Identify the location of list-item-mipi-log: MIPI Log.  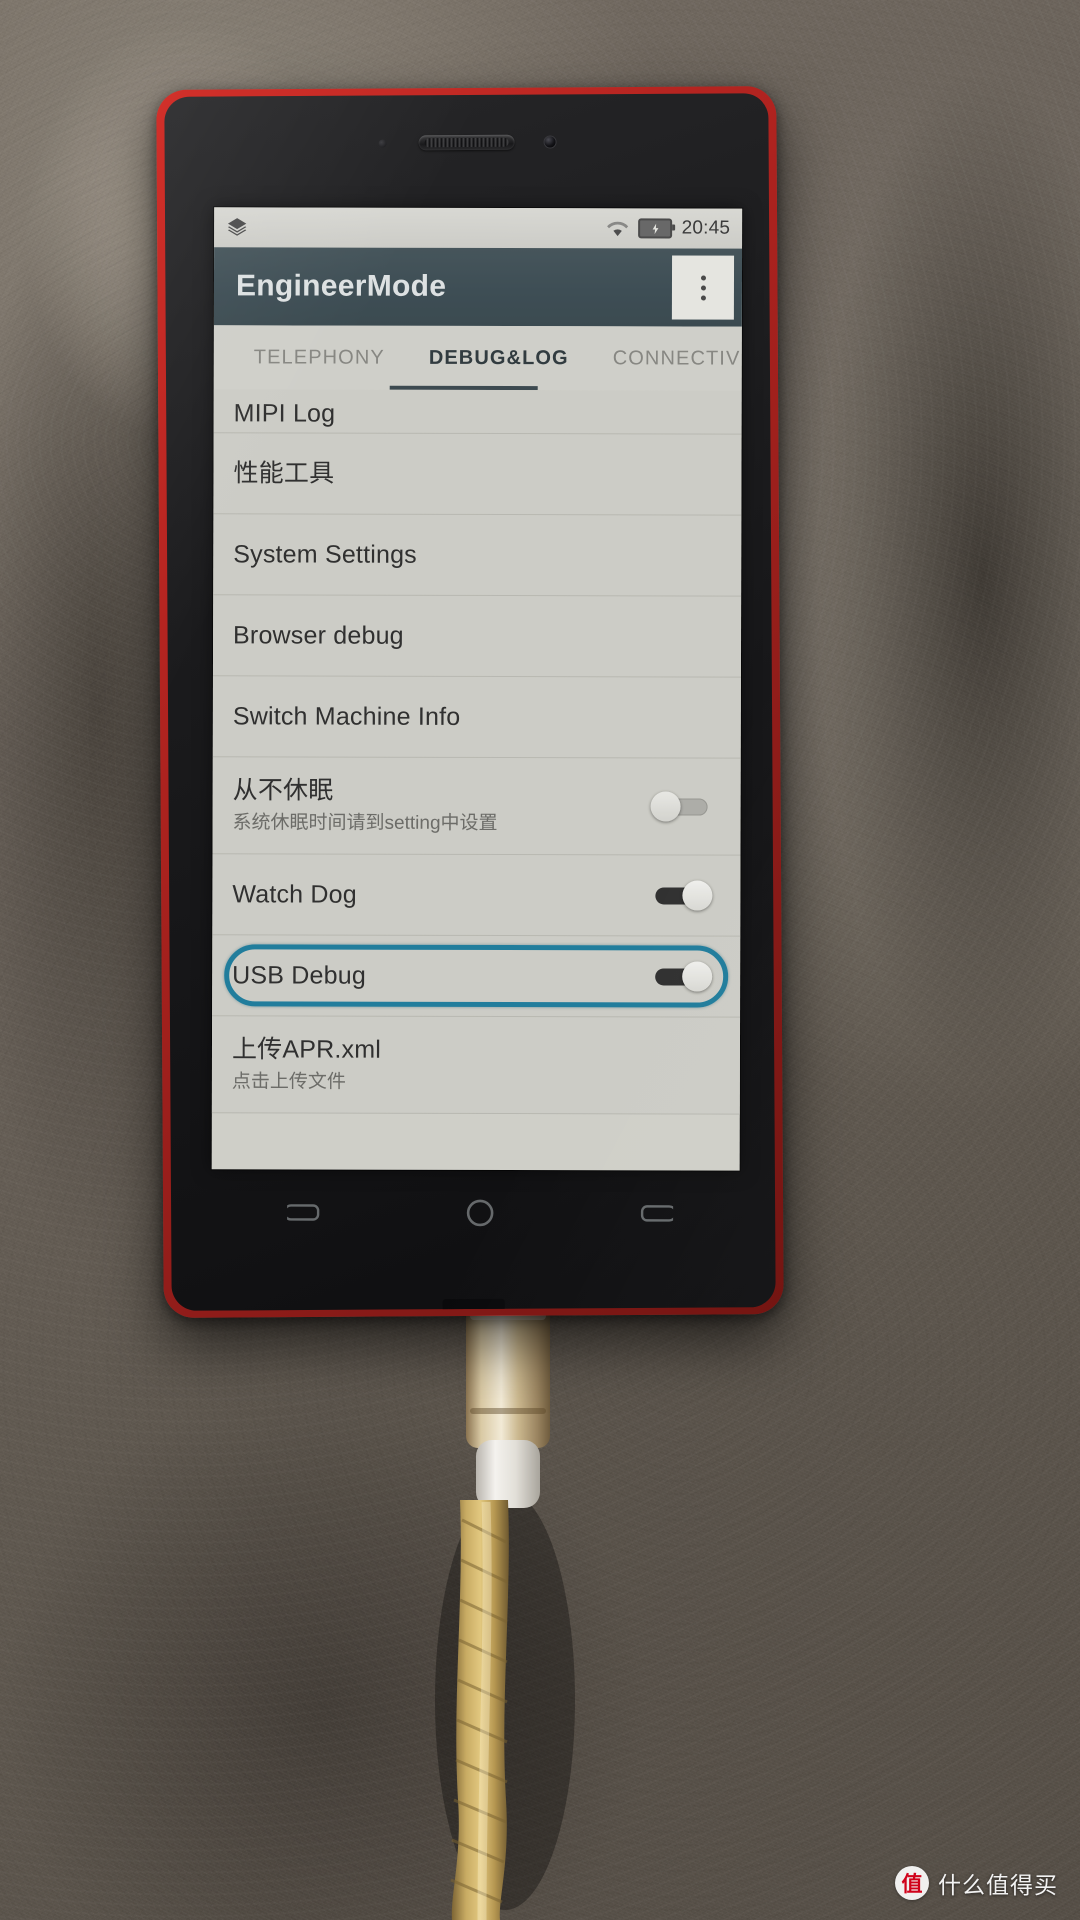
(477, 412).